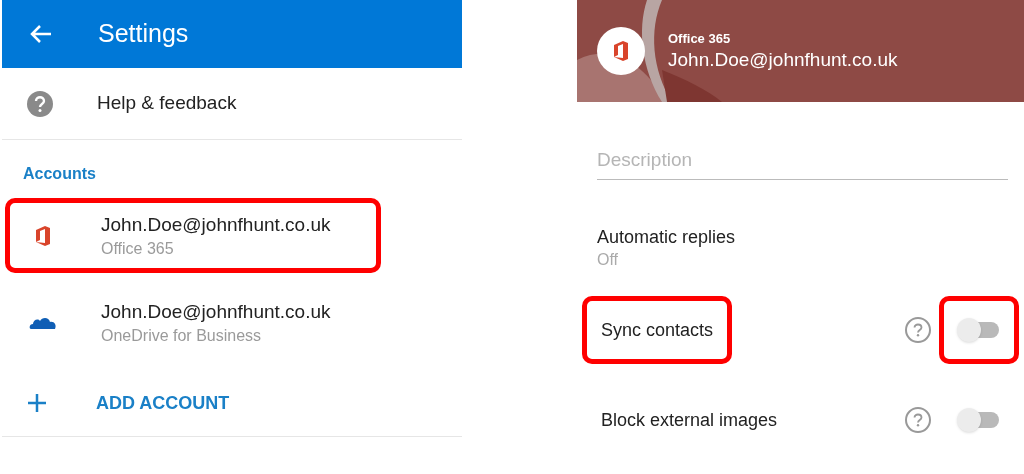  I want to click on help-label: Help & feedback, so click(167, 103).